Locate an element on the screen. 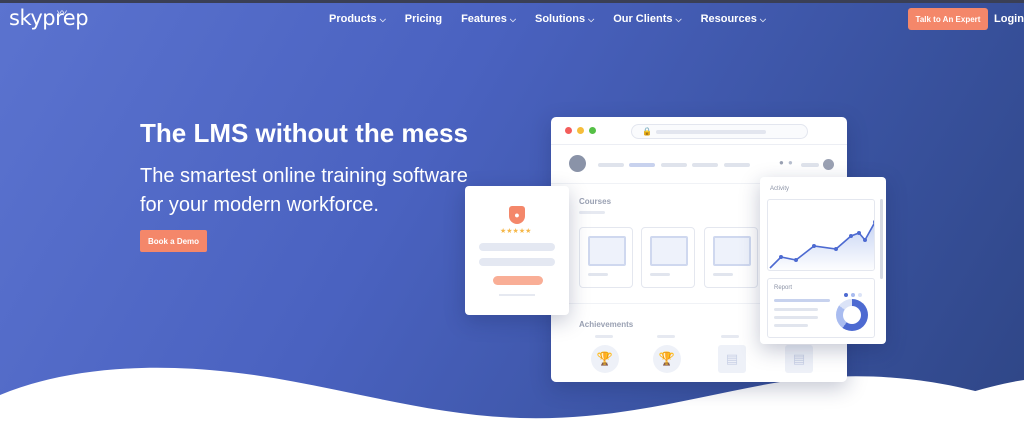 The height and width of the screenshot is (421, 1024). report-heading: Report is located at coordinates (783, 288).